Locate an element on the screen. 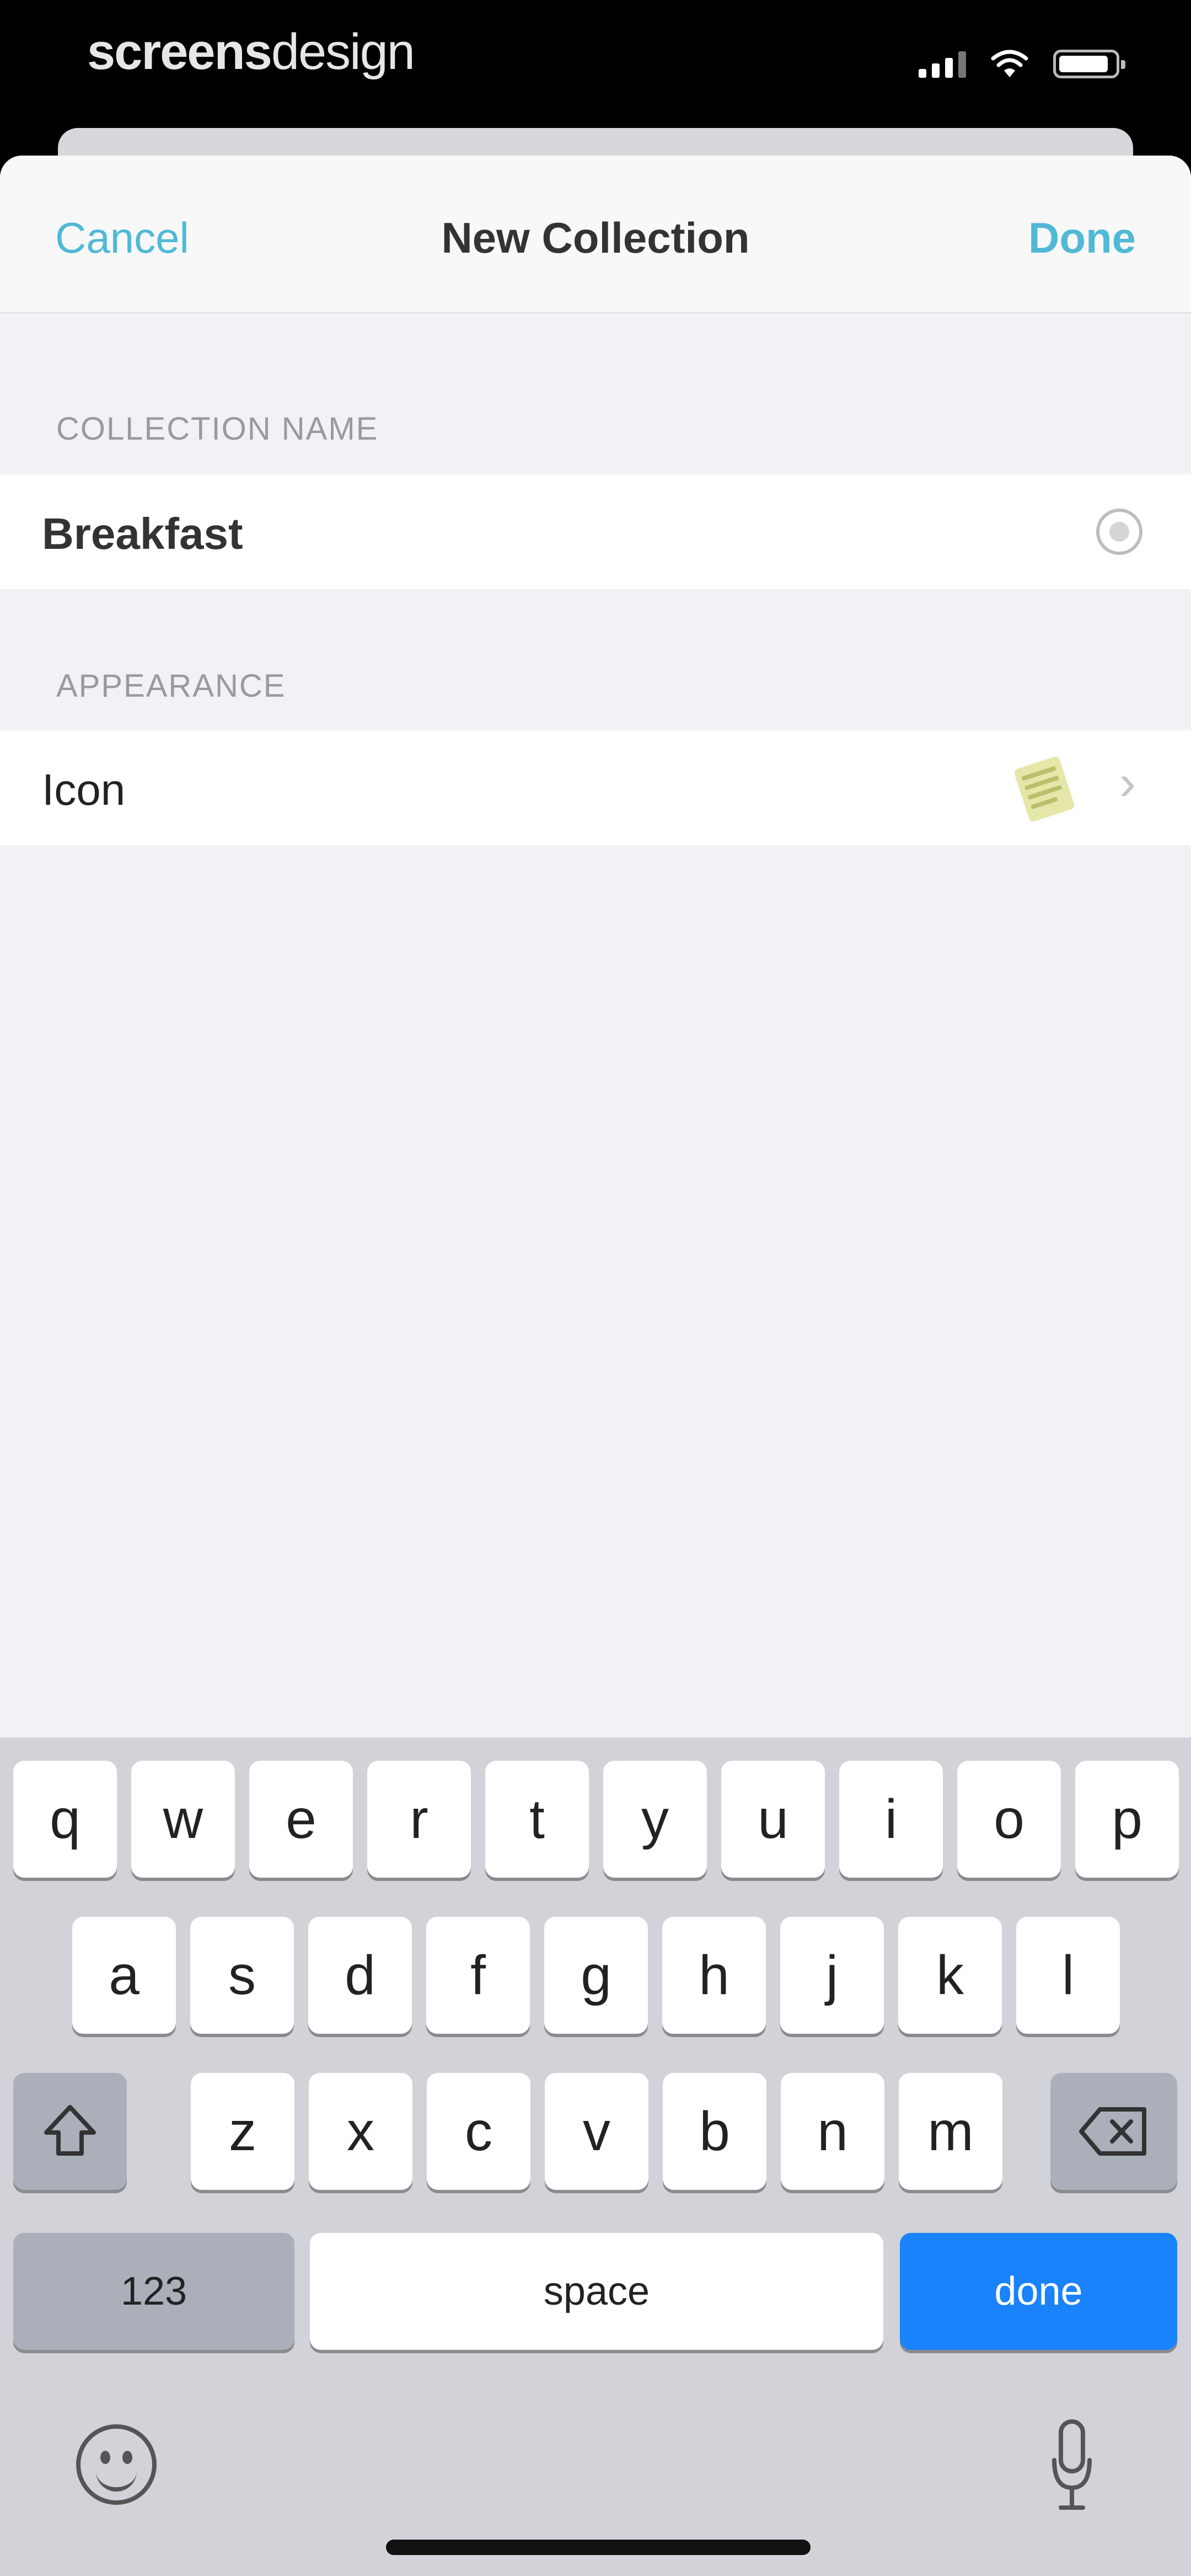 The width and height of the screenshot is (1191, 2576). key-t: t is located at coordinates (537, 1819).